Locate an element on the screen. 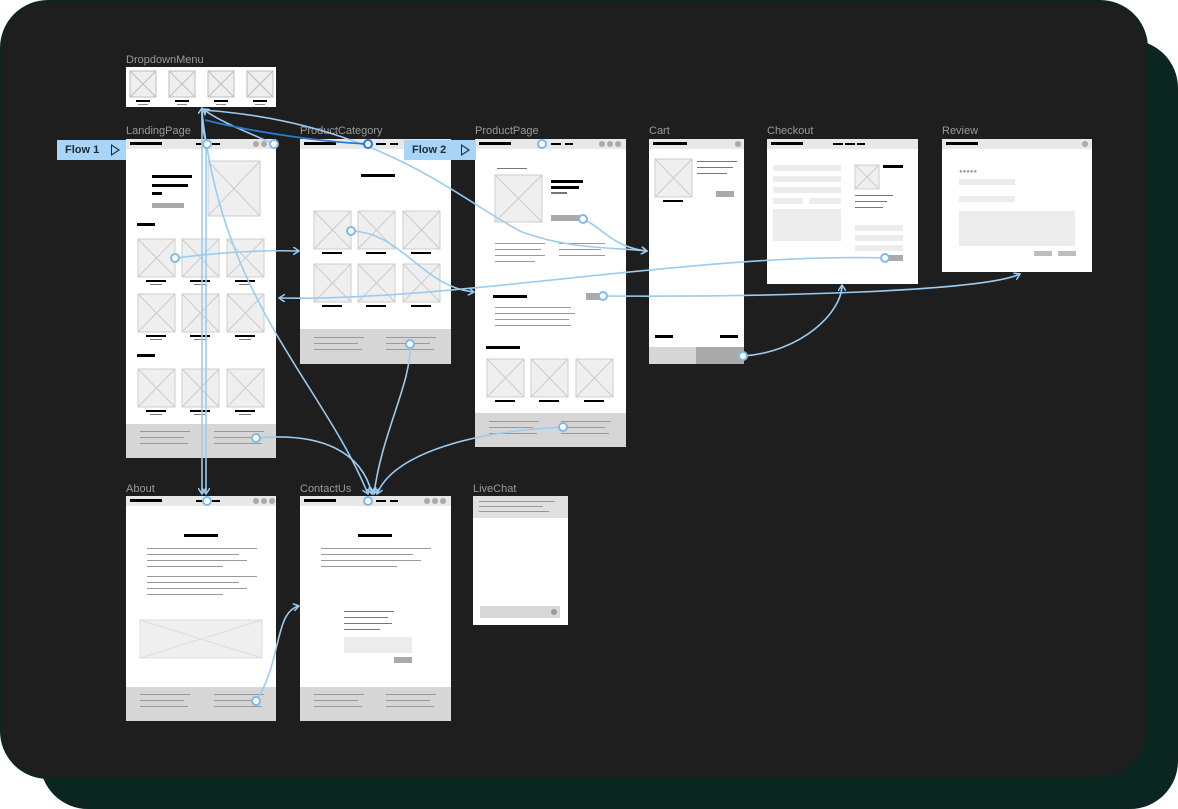 The width and height of the screenshot is (1178, 809). frame-cart is located at coordinates (696, 251).